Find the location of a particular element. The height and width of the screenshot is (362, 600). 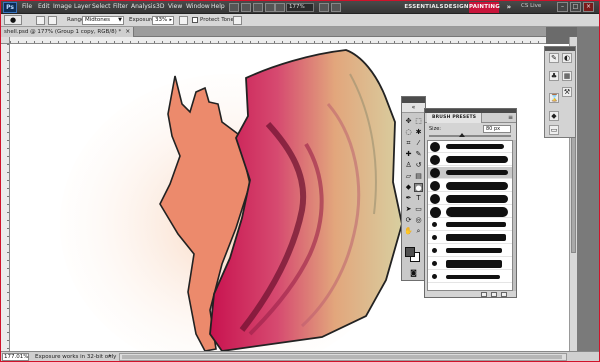

horizontal-ruler is located at coordinates (278, 40).